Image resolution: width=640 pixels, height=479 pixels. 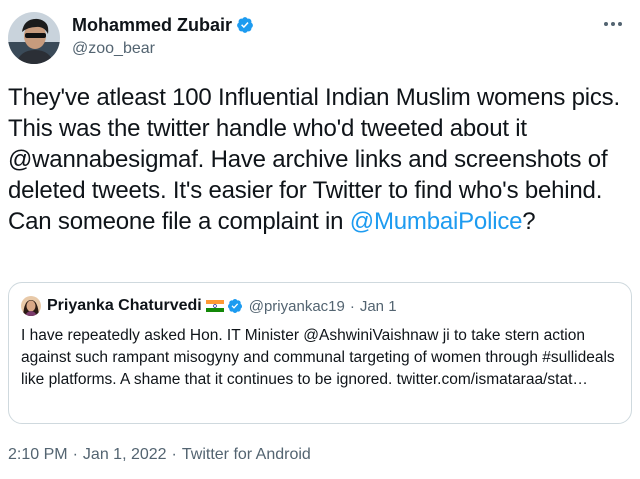 I want to click on tweet-date: Jan 1, 2022, so click(x=125, y=454).